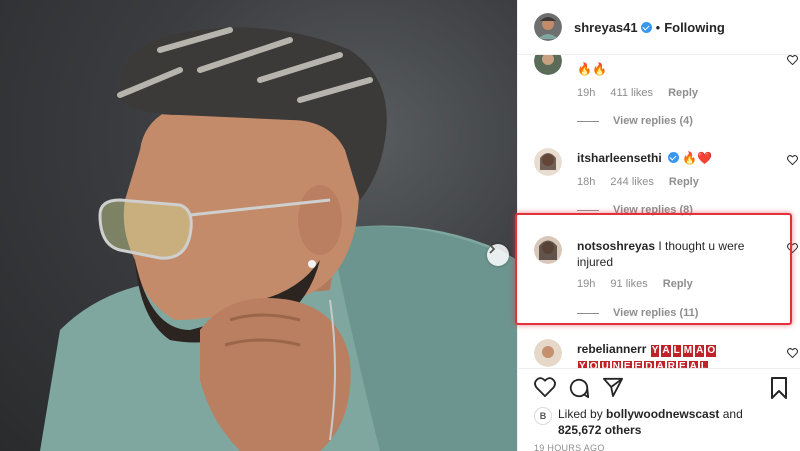 This screenshot has height=451, width=800. Describe the element at coordinates (616, 364) in the screenshot. I see `boxed-letter: N` at that location.